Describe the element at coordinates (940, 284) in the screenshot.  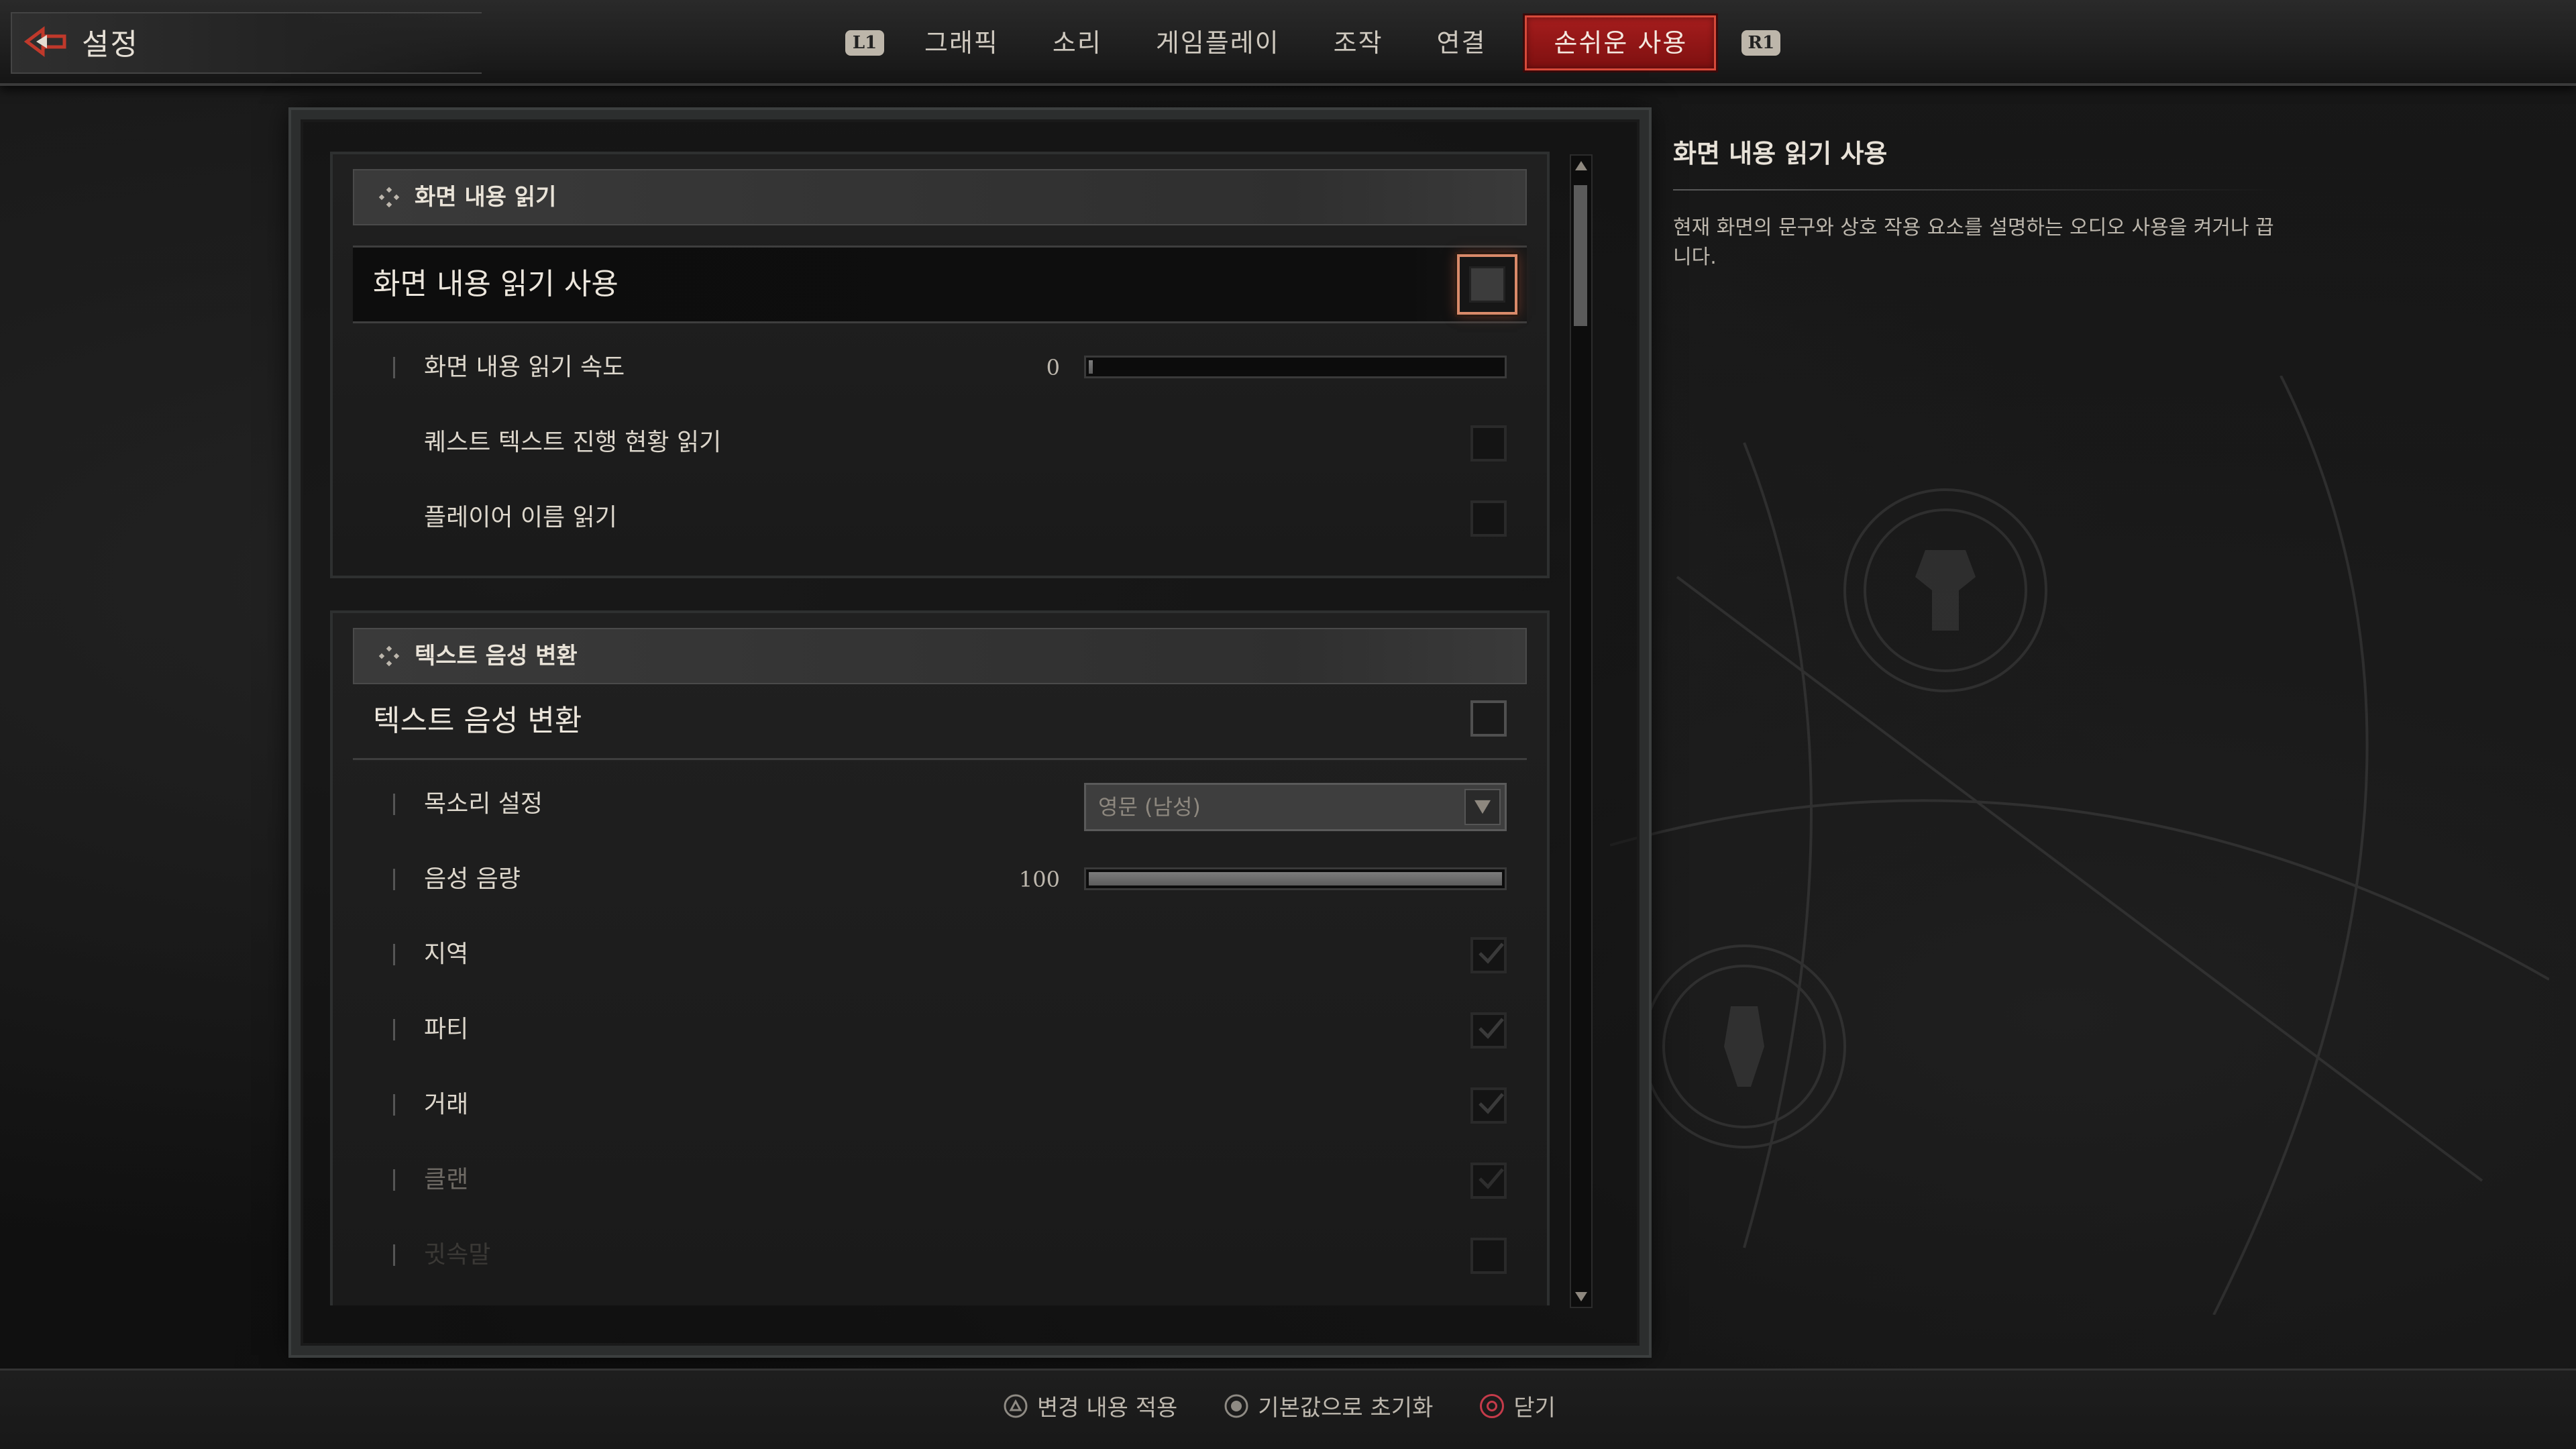
I see `screen-reader-toggle-row: 화면 내용 읽기 사용` at that location.